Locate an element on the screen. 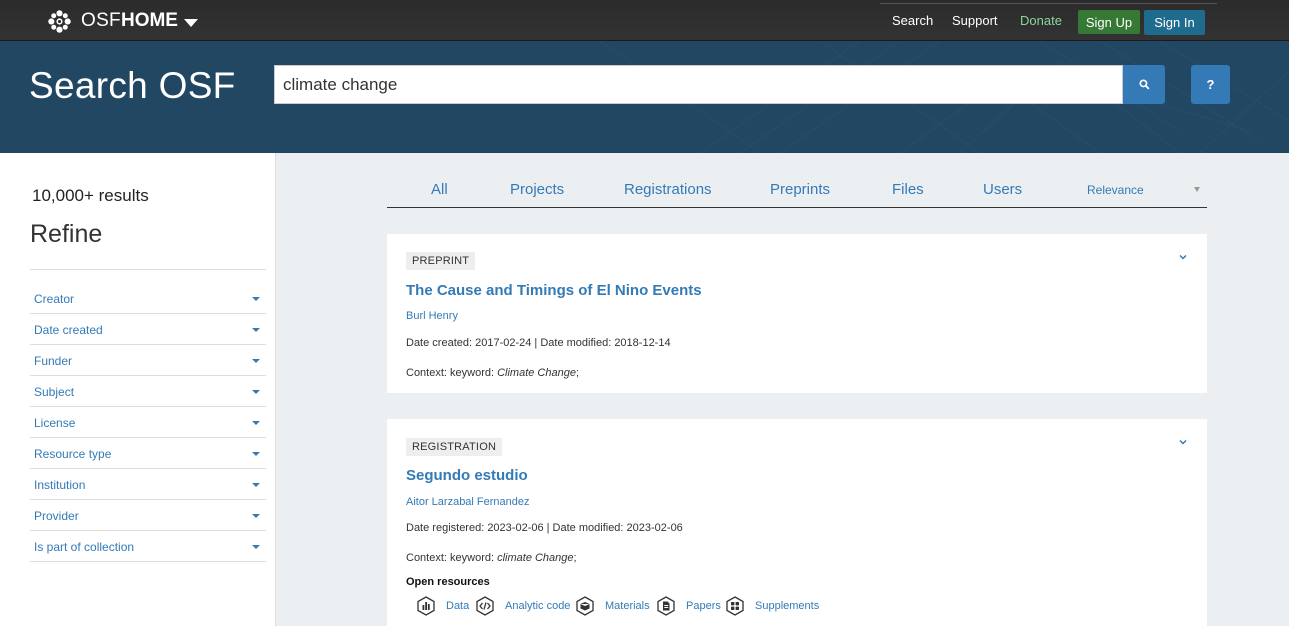 The width and height of the screenshot is (1289, 626). result-count: 10,000+ results is located at coordinates (90, 195).